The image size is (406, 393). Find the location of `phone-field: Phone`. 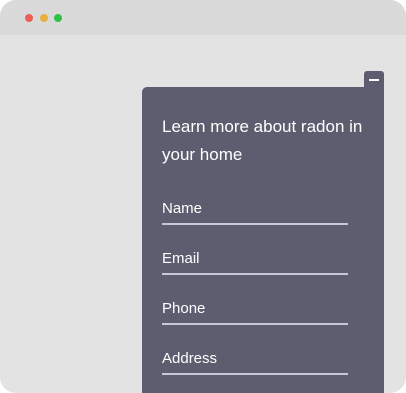

phone-field: Phone is located at coordinates (255, 311).